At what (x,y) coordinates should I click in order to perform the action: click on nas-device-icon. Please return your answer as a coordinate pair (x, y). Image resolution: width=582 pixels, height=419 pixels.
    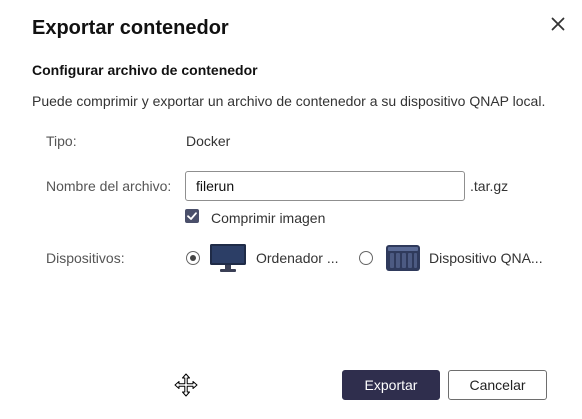
    Looking at the image, I should click on (403, 258).